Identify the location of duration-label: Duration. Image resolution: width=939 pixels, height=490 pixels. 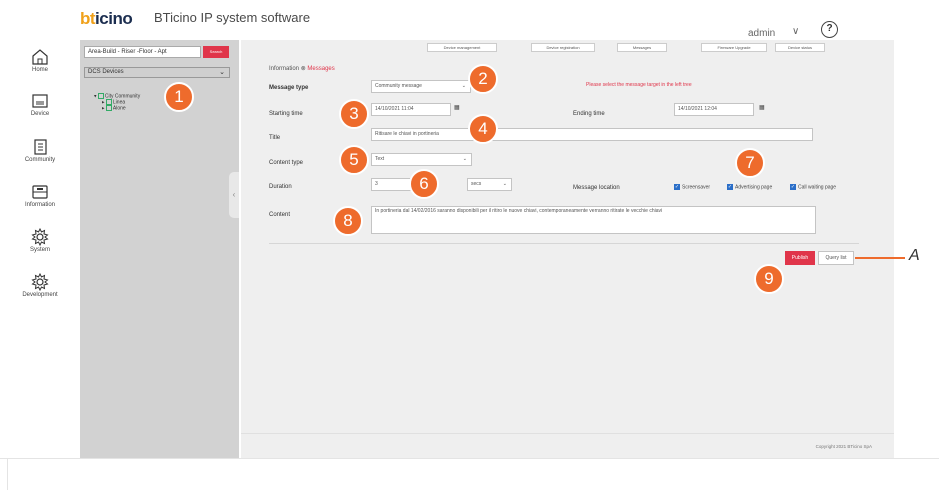
(280, 187).